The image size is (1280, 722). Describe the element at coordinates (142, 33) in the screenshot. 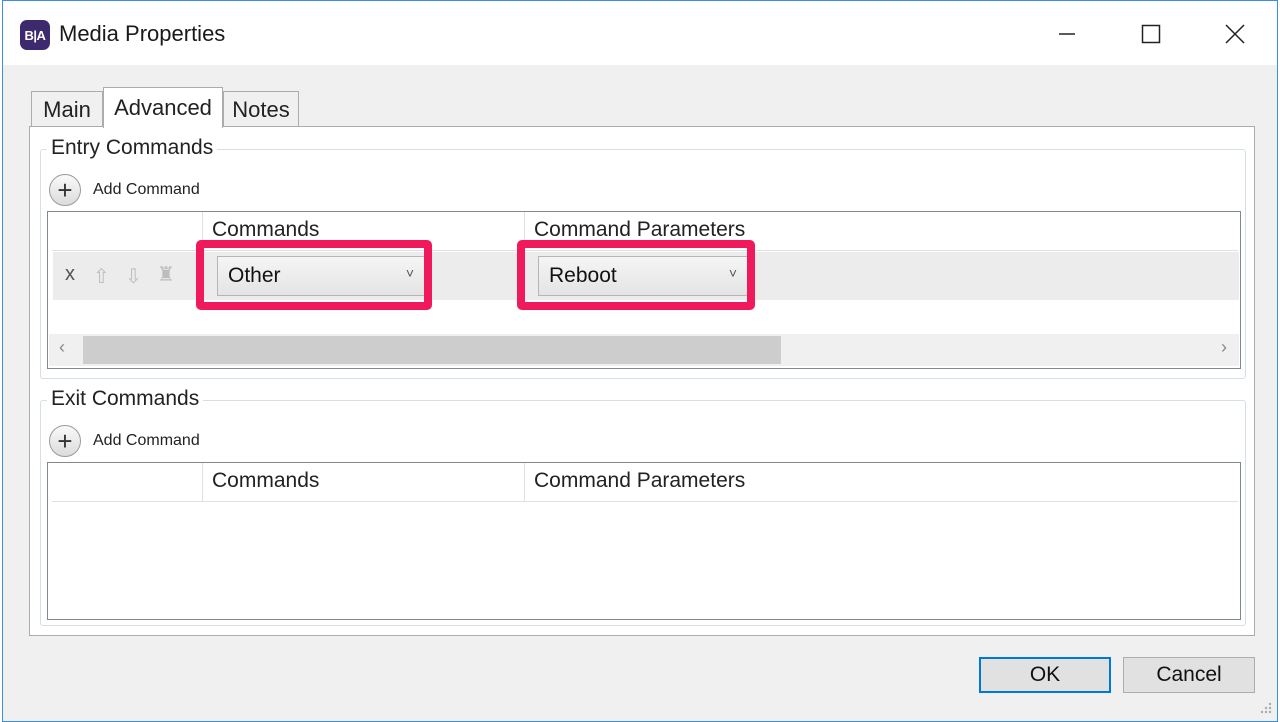

I see `window-title: Media Properties` at that location.